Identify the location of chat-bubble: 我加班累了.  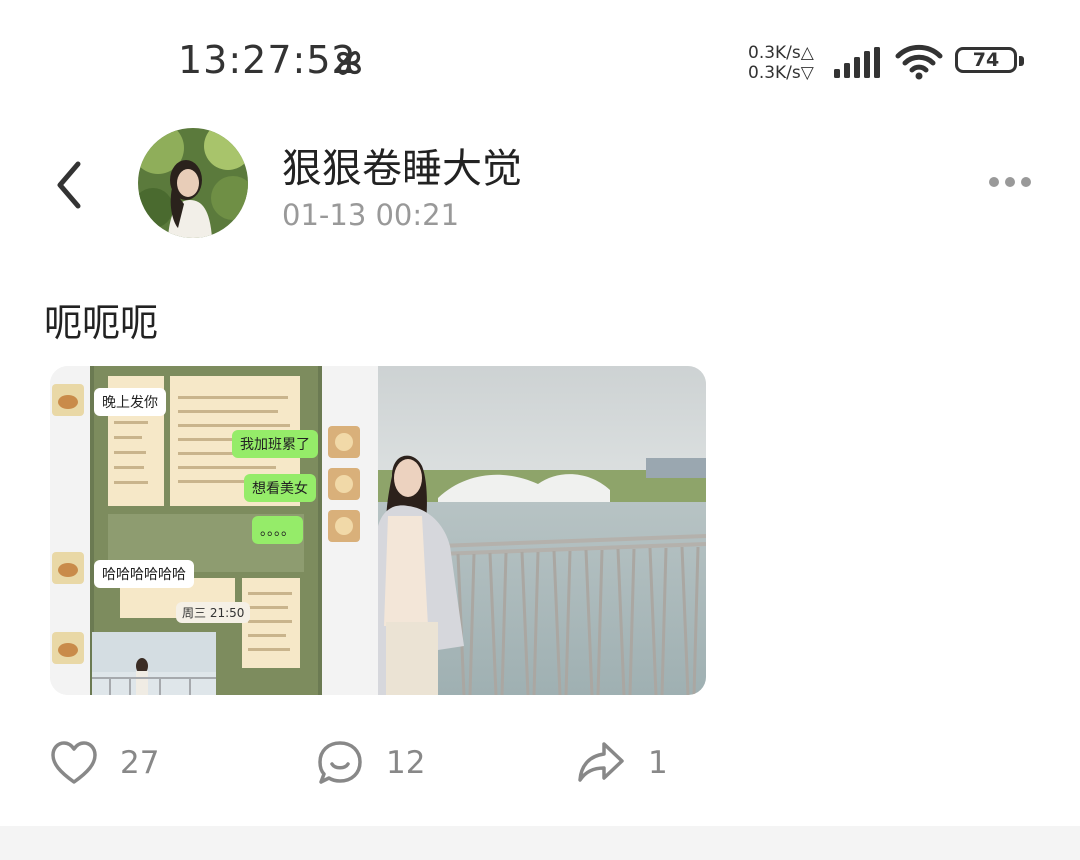
(275, 444).